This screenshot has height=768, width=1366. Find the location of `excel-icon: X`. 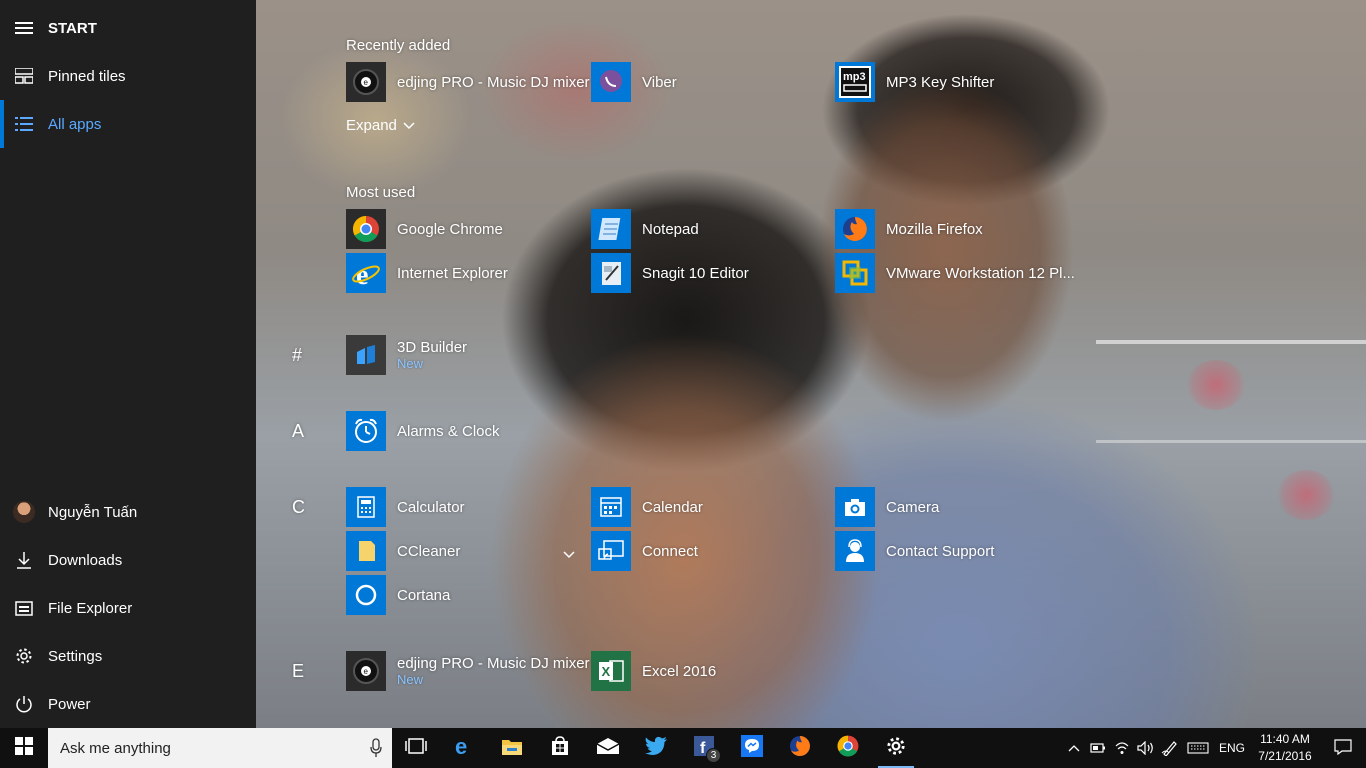

excel-icon: X is located at coordinates (611, 671).